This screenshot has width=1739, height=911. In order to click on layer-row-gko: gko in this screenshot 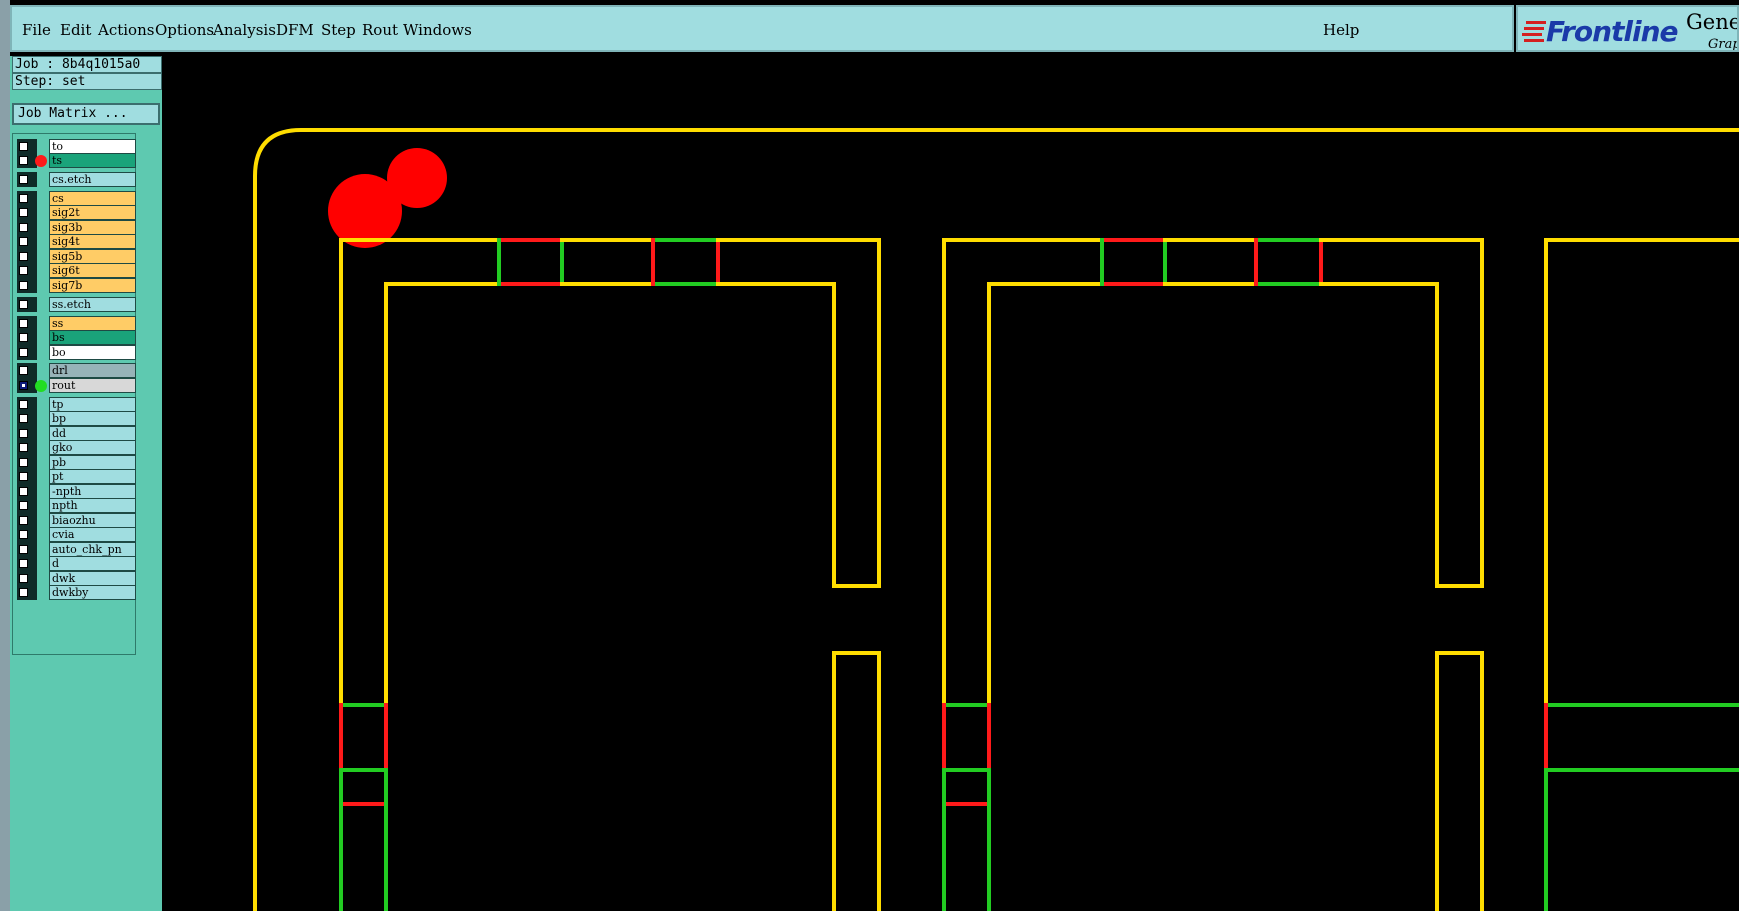, I will do `click(75, 447)`.